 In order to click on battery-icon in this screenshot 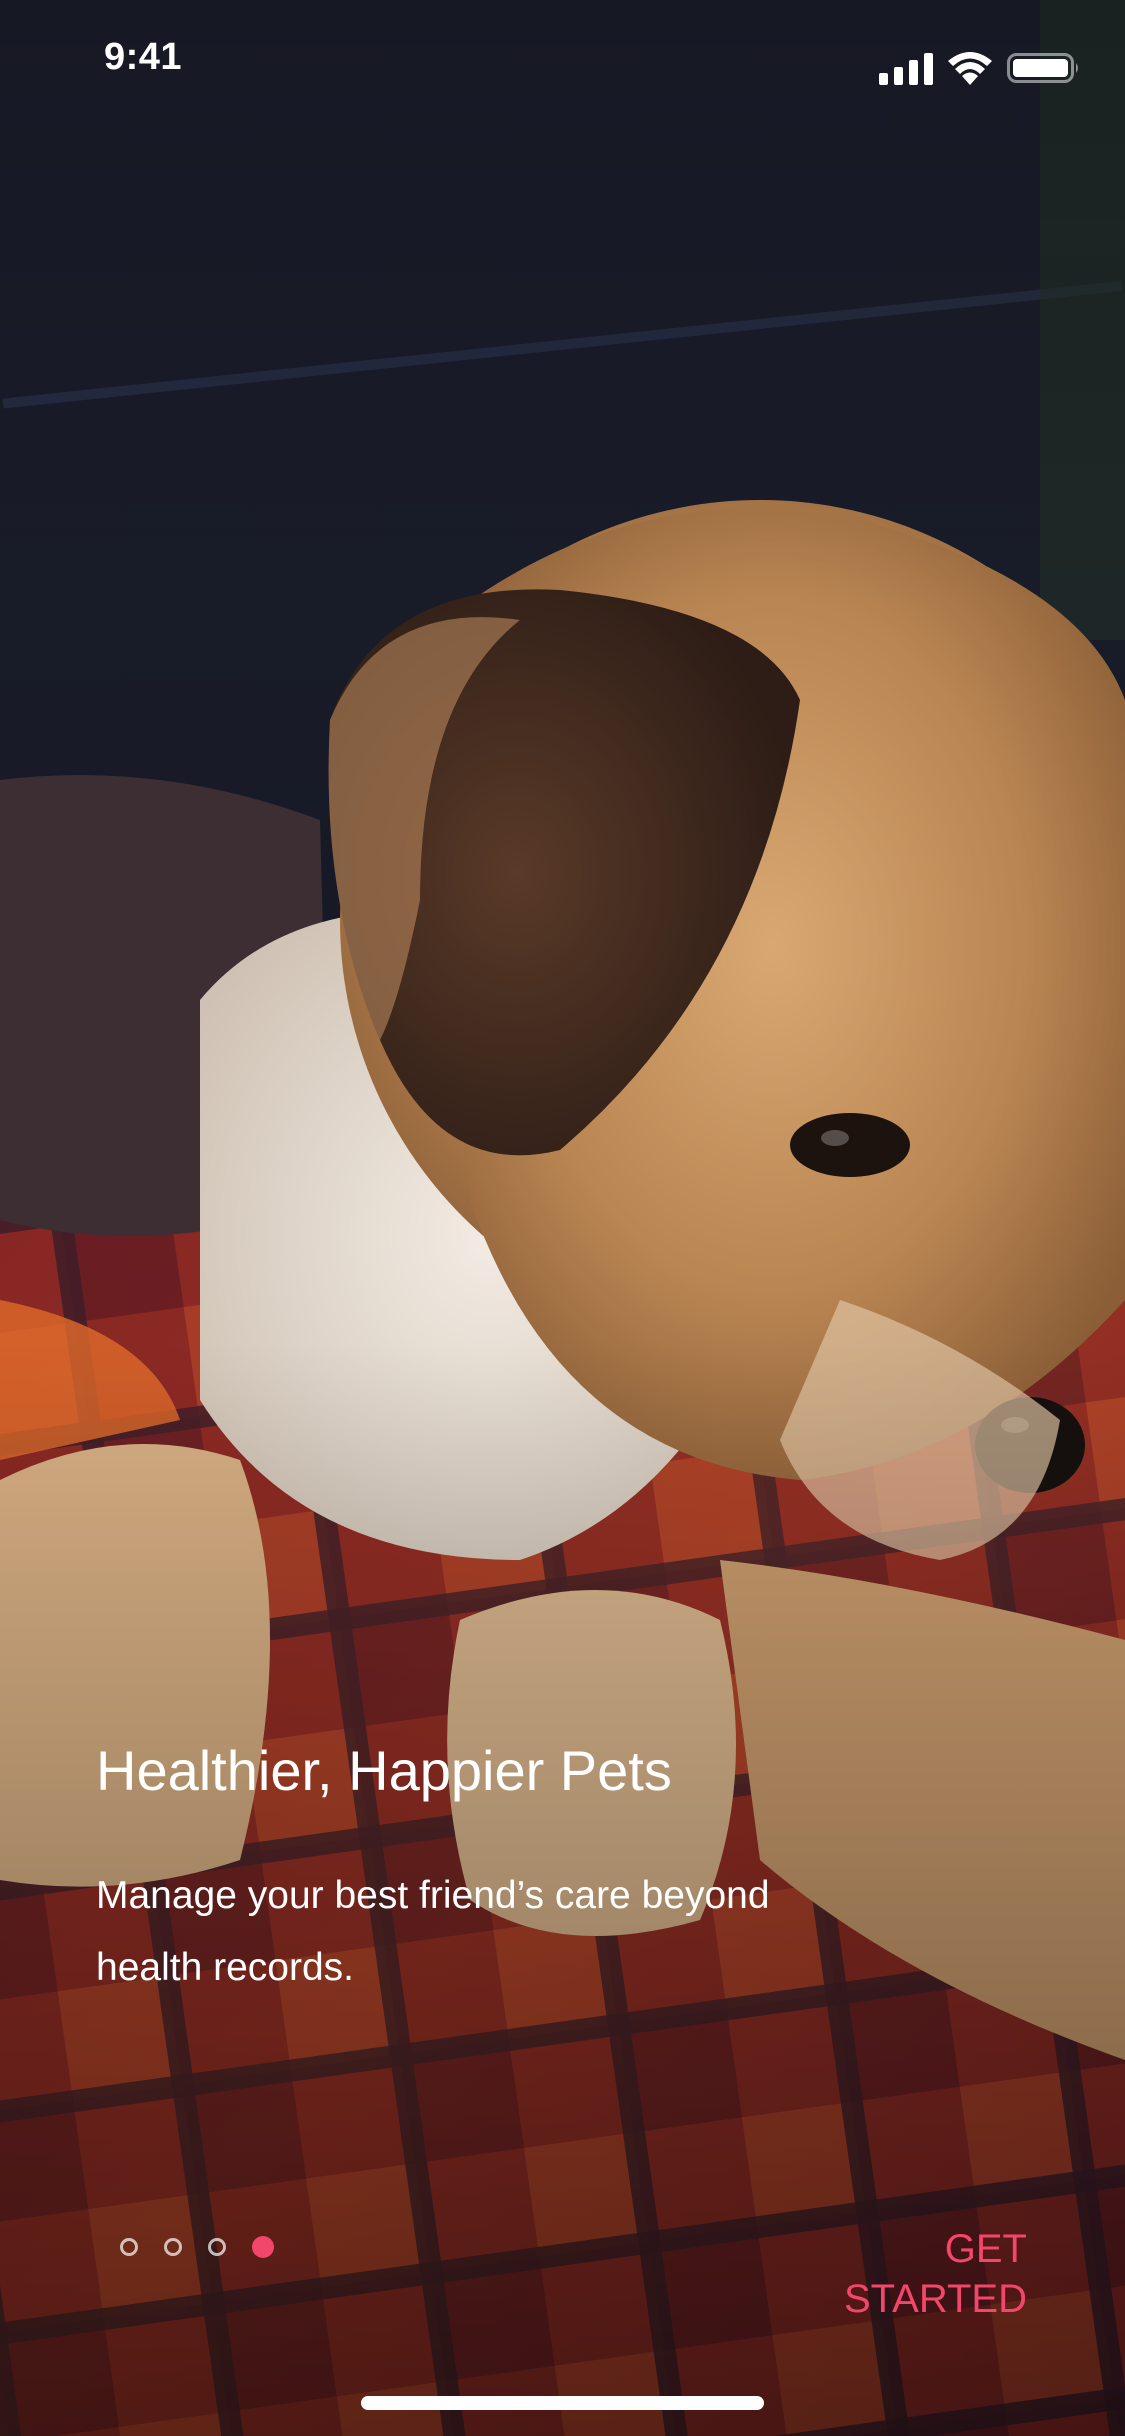, I will do `click(1044, 70)`.